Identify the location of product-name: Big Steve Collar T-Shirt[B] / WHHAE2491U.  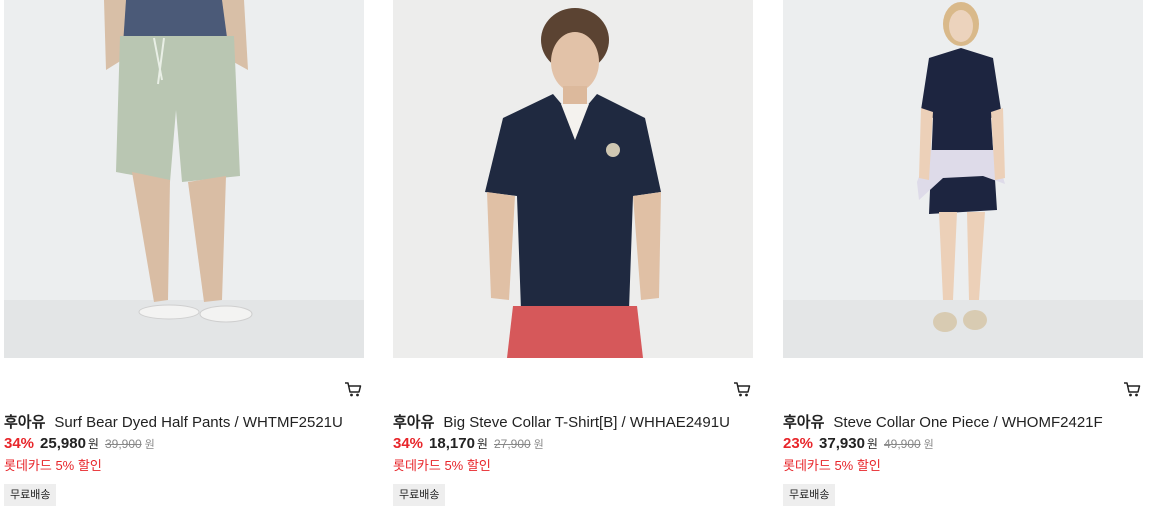
(586, 422).